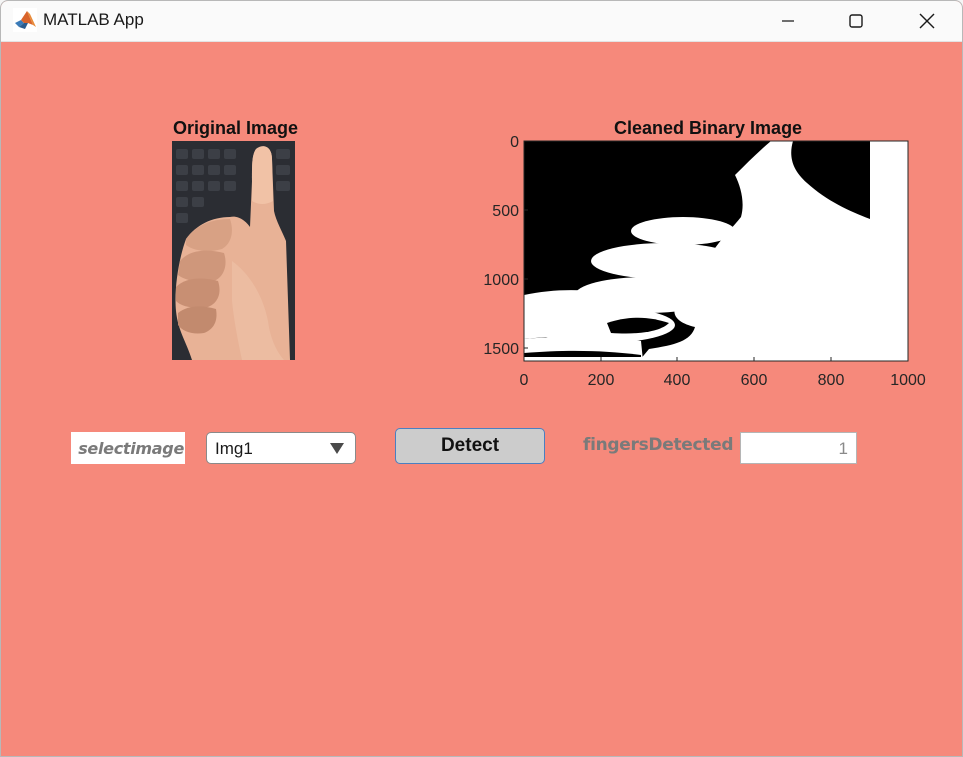  I want to click on x-tick-label: 600, so click(754, 380).